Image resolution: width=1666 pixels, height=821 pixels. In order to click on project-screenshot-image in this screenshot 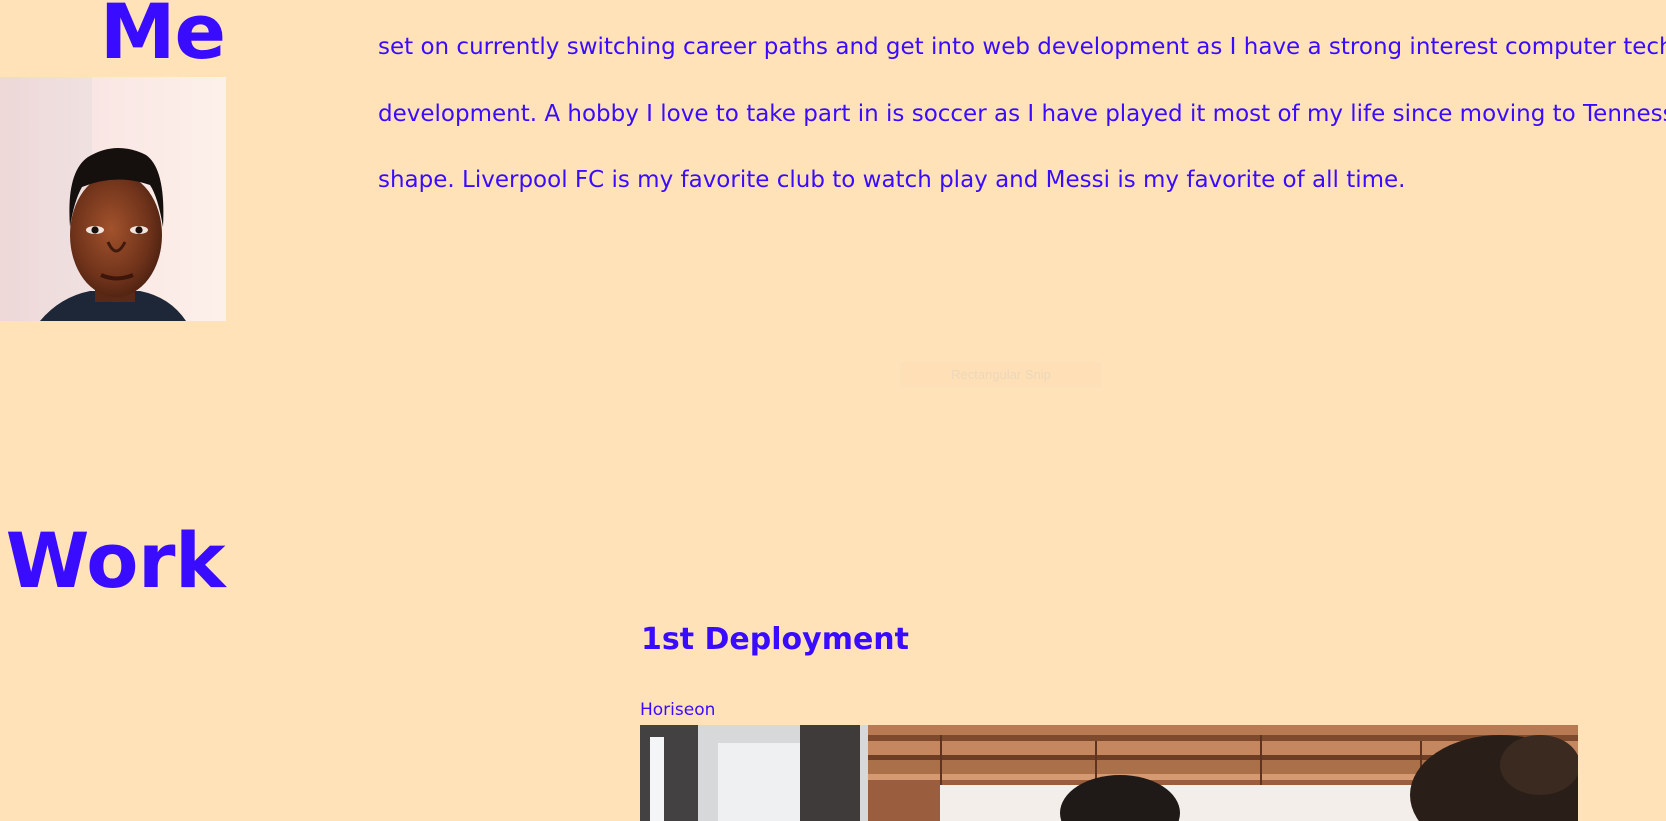, I will do `click(1109, 773)`.